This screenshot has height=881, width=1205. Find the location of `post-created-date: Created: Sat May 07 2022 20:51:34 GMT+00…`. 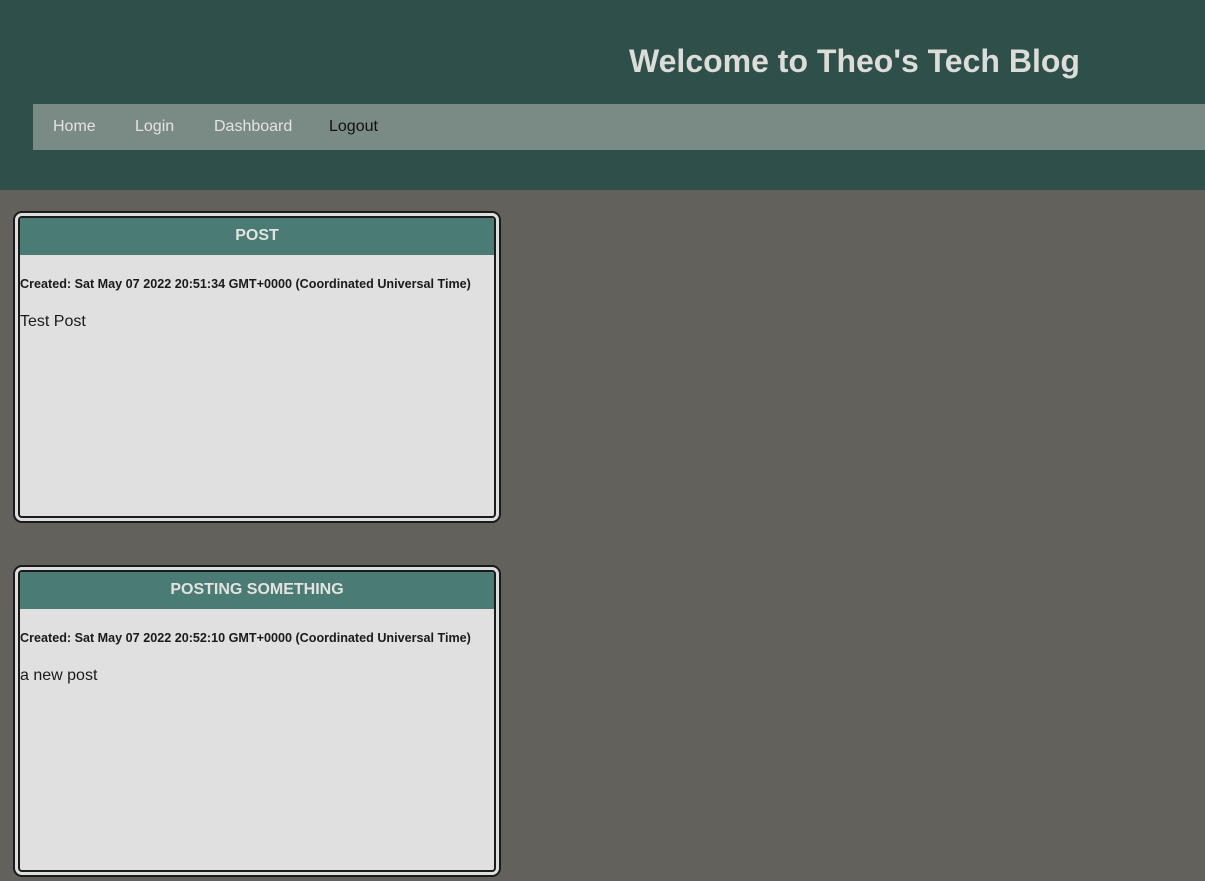

post-created-date: Created: Sat May 07 2022 20:51:34 GMT+00… is located at coordinates (245, 284).